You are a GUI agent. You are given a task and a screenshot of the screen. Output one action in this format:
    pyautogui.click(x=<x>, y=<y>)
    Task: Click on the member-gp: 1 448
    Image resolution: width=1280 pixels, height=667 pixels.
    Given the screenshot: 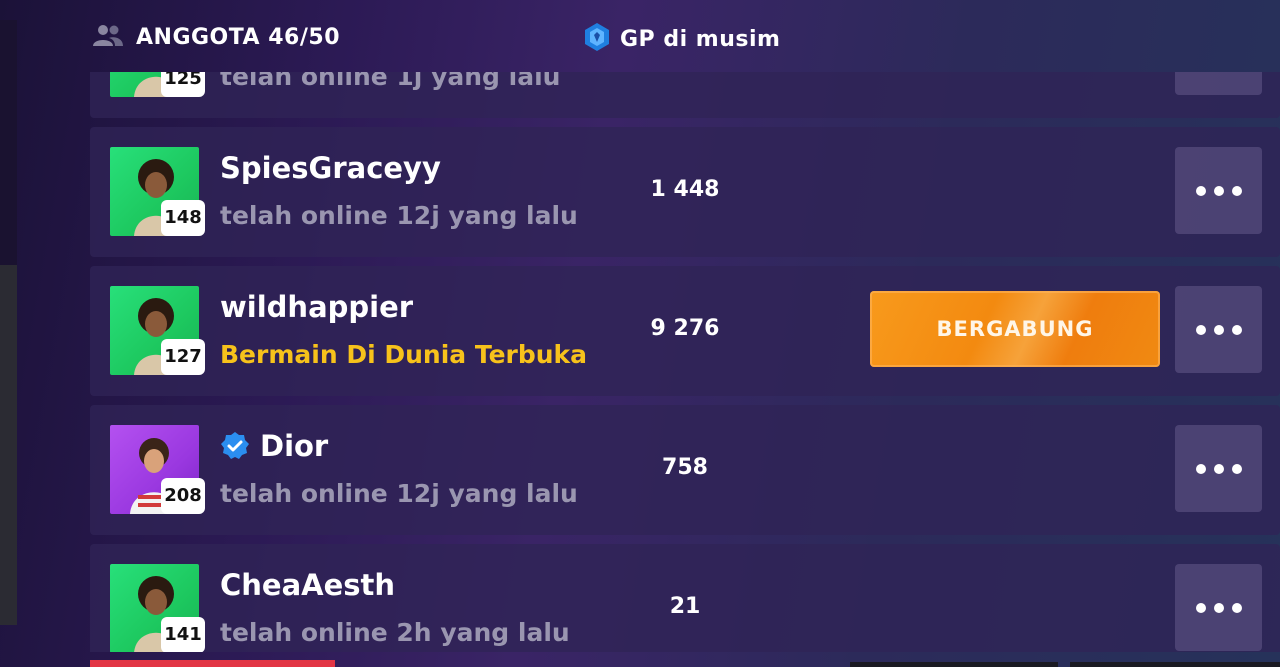 What is the action you would take?
    pyautogui.click(x=685, y=189)
    